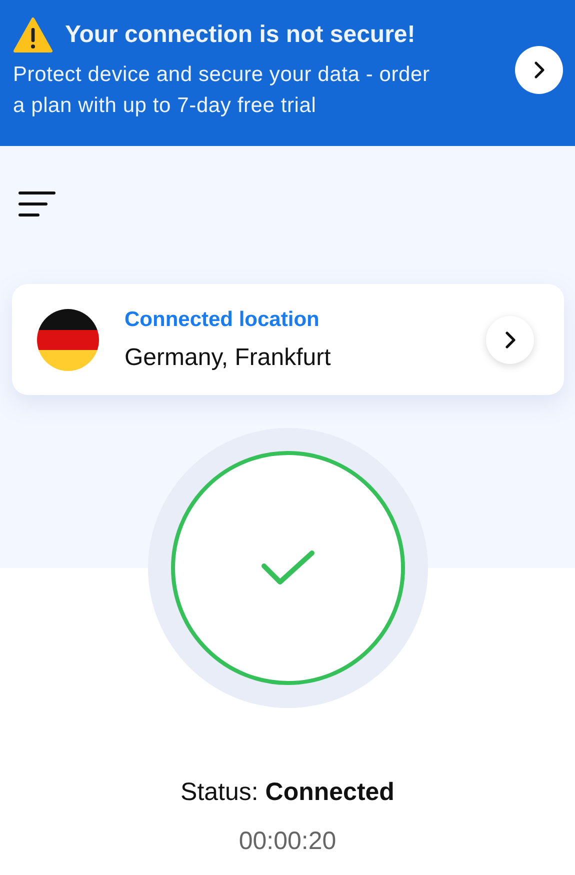 The width and height of the screenshot is (575, 875). Describe the element at coordinates (539, 70) in the screenshot. I see `banner-next-button` at that location.